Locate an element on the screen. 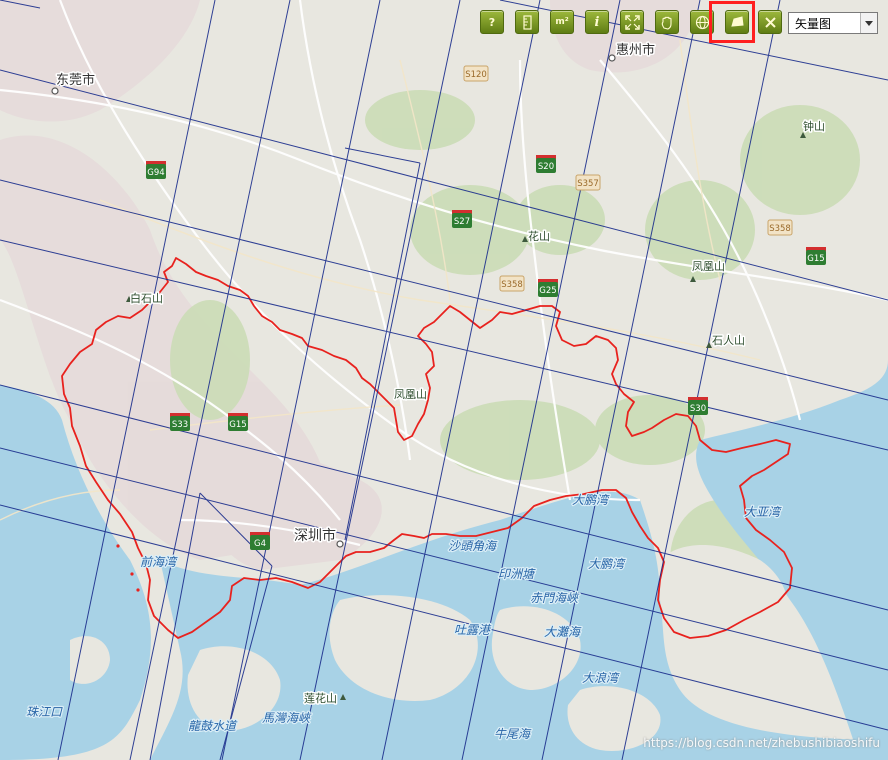 The height and width of the screenshot is (760, 888). highway-shield: S357 is located at coordinates (588, 182).